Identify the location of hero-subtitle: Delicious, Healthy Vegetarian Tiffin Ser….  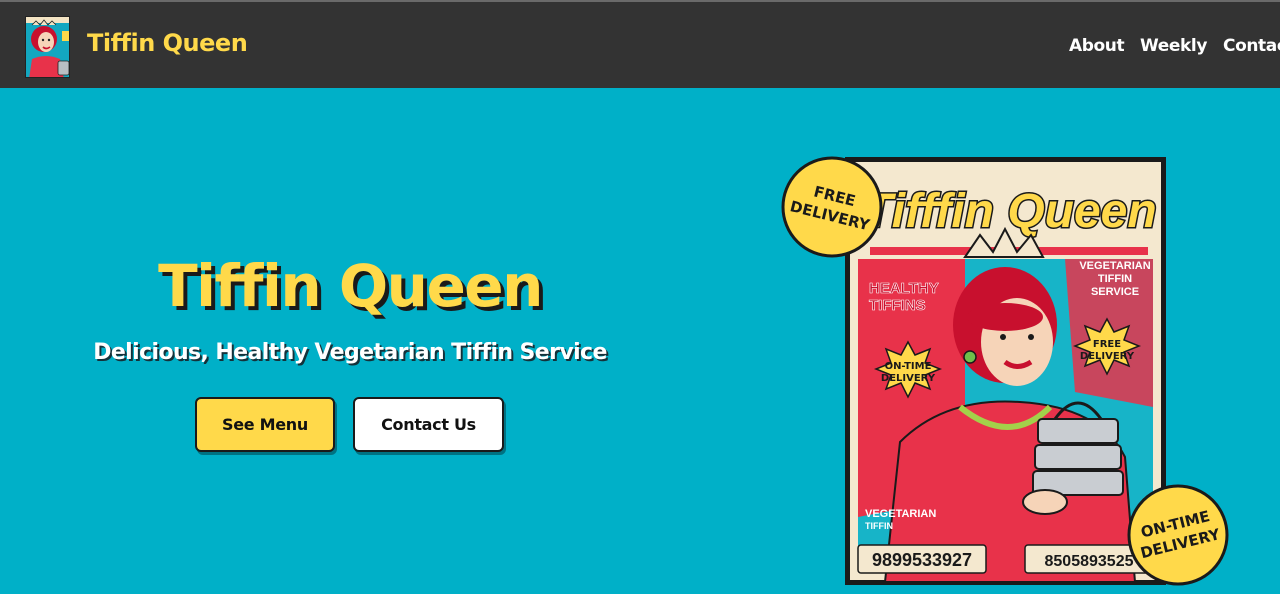
(350, 352).